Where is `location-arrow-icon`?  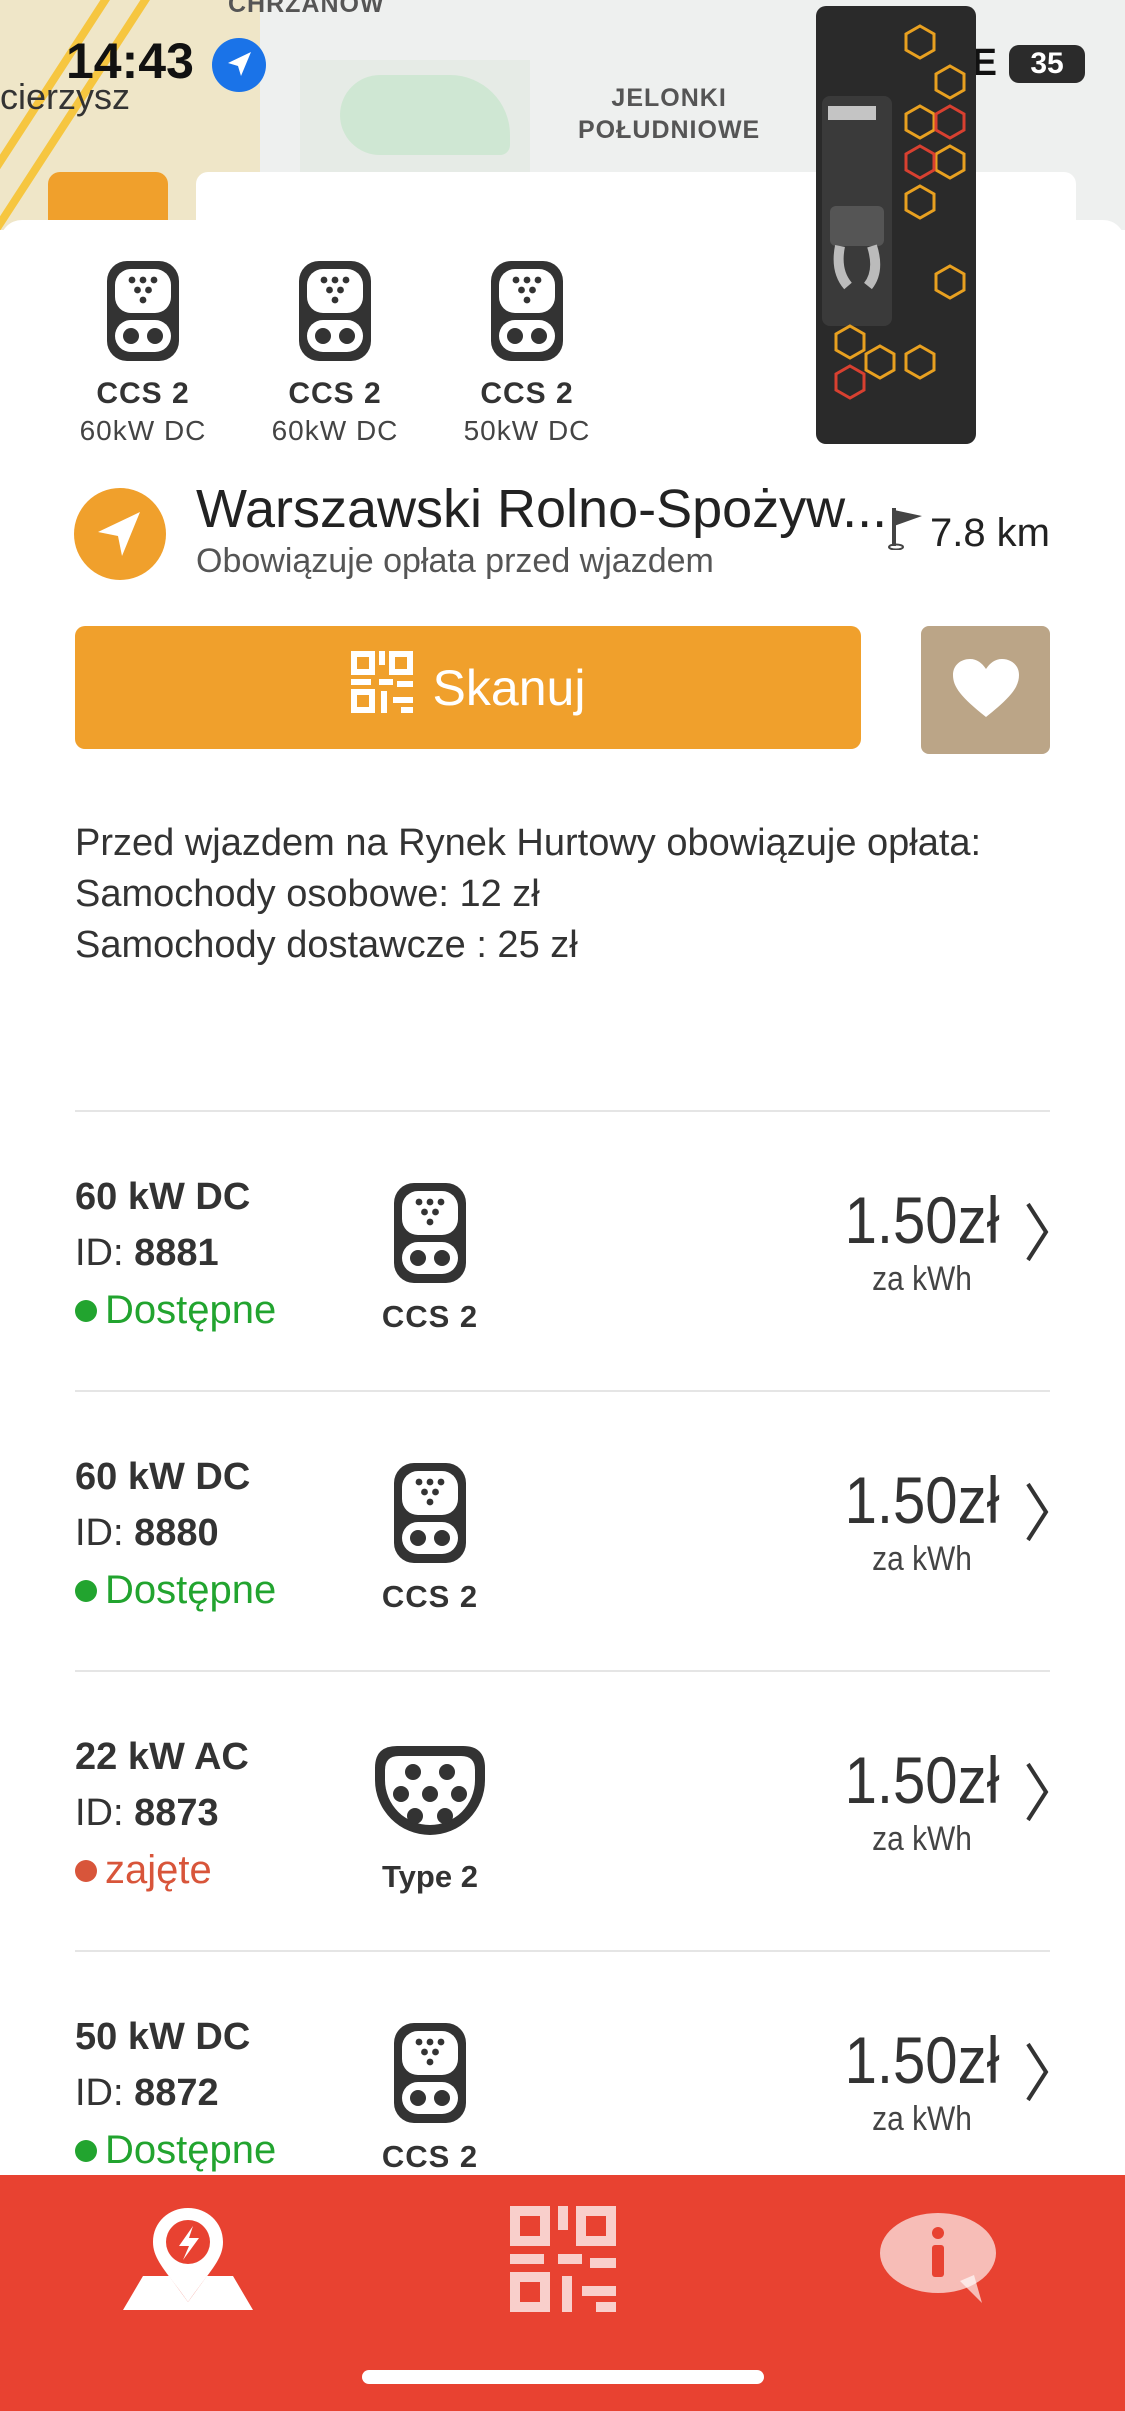
location-arrow-icon is located at coordinates (239, 65).